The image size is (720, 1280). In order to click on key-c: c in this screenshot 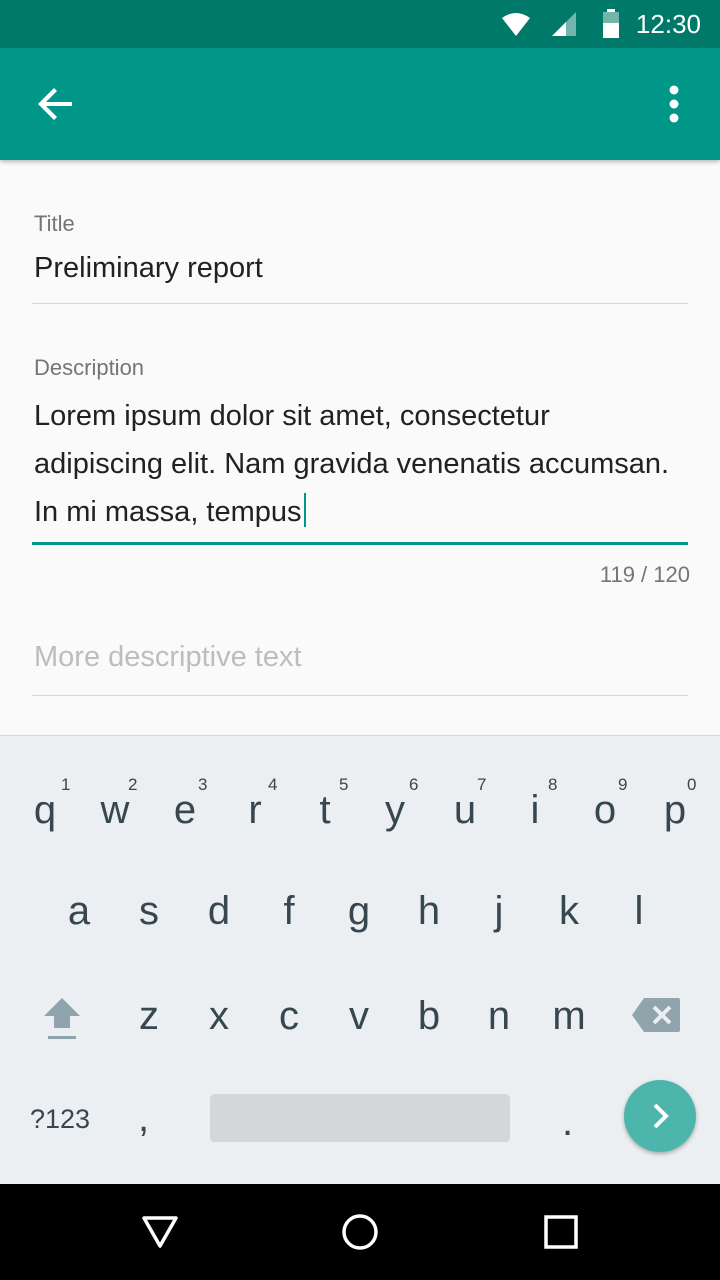, I will do `click(289, 1016)`.